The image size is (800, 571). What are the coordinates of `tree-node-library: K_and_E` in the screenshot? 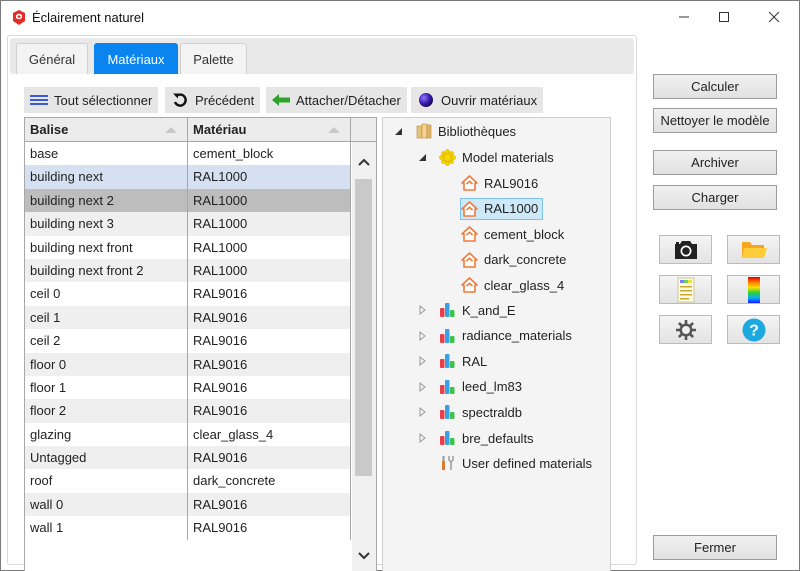 It's located at (466, 310).